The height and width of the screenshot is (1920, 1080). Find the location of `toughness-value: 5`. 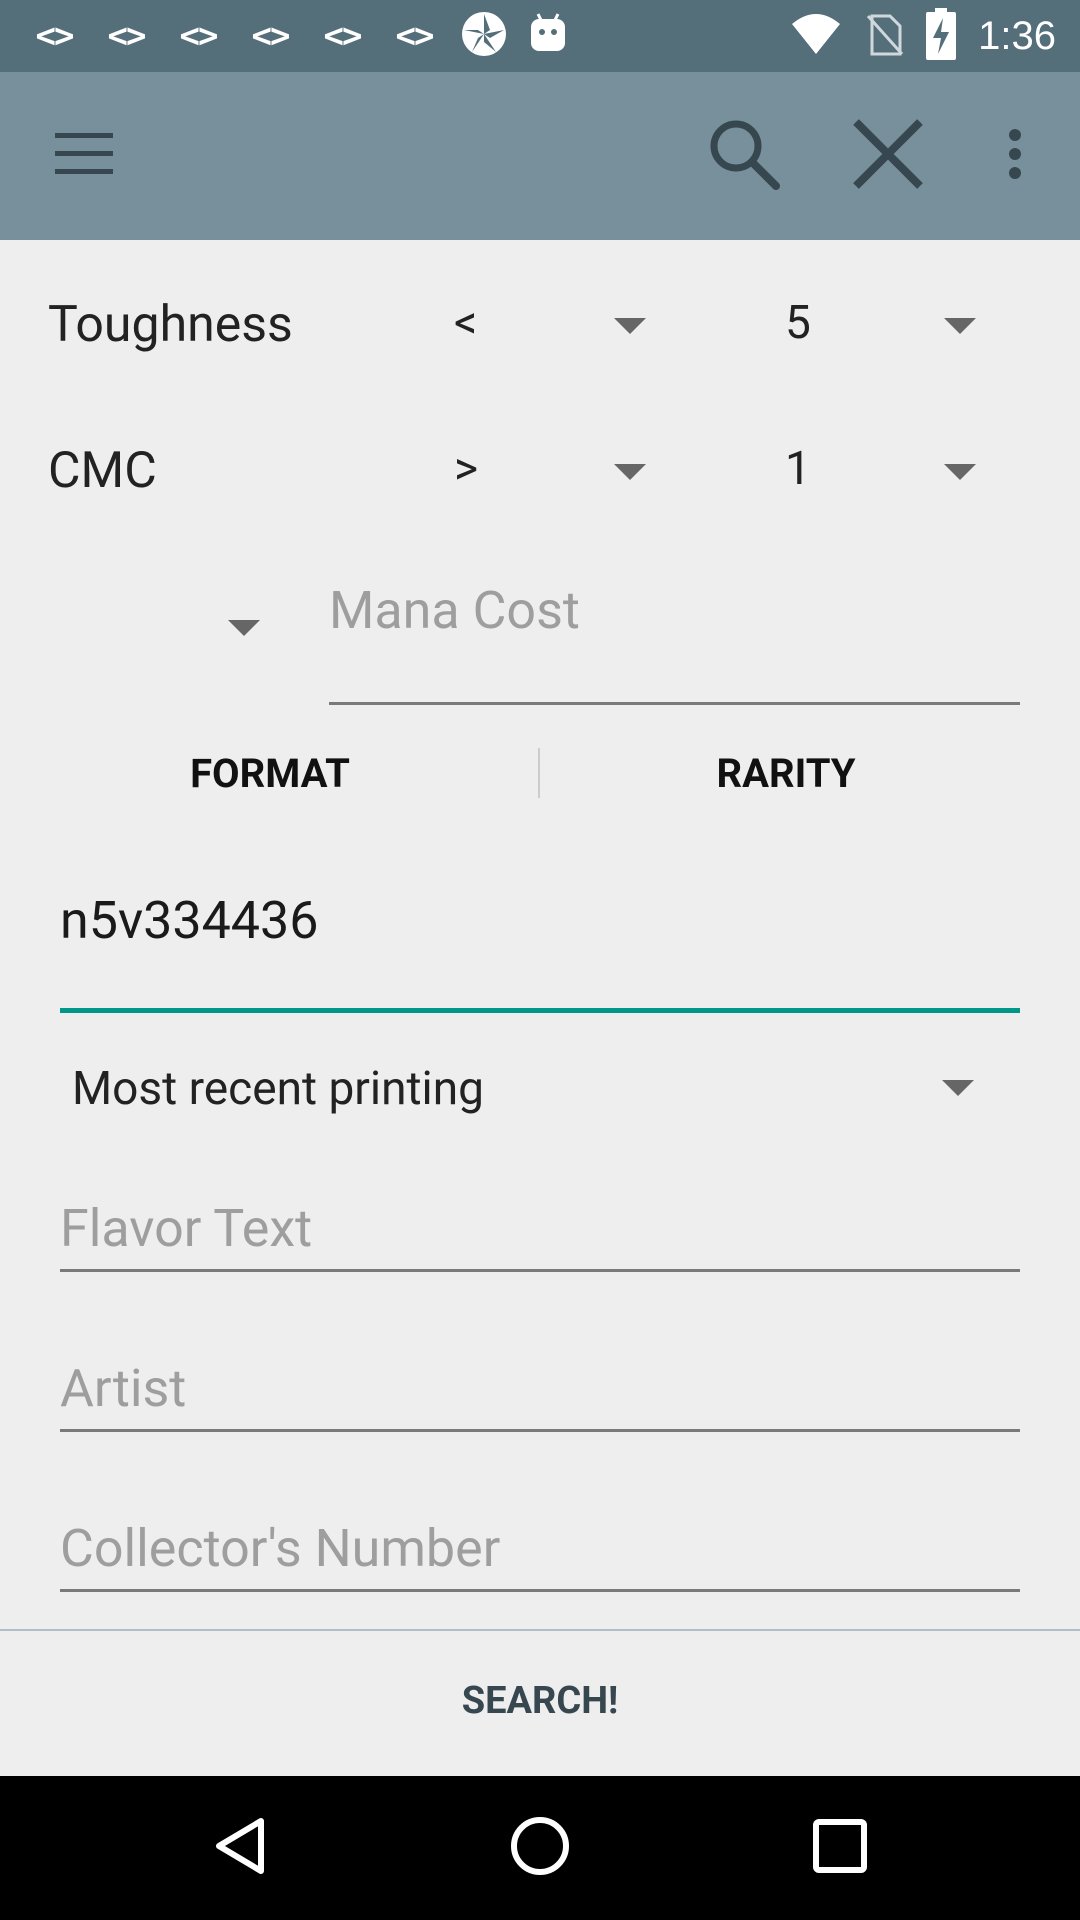

toughness-value: 5 is located at coordinates (798, 323).